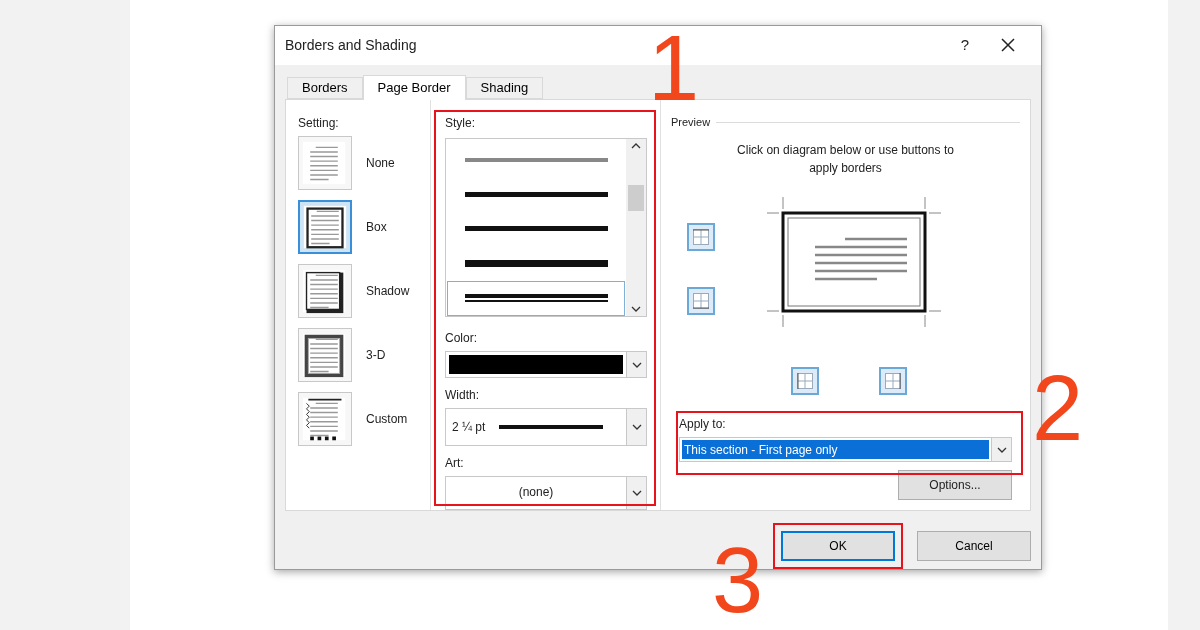 This screenshot has height=630, width=1200. Describe the element at coordinates (845, 449) in the screenshot. I see `apply-to-dropdown: This section - First page only` at that location.